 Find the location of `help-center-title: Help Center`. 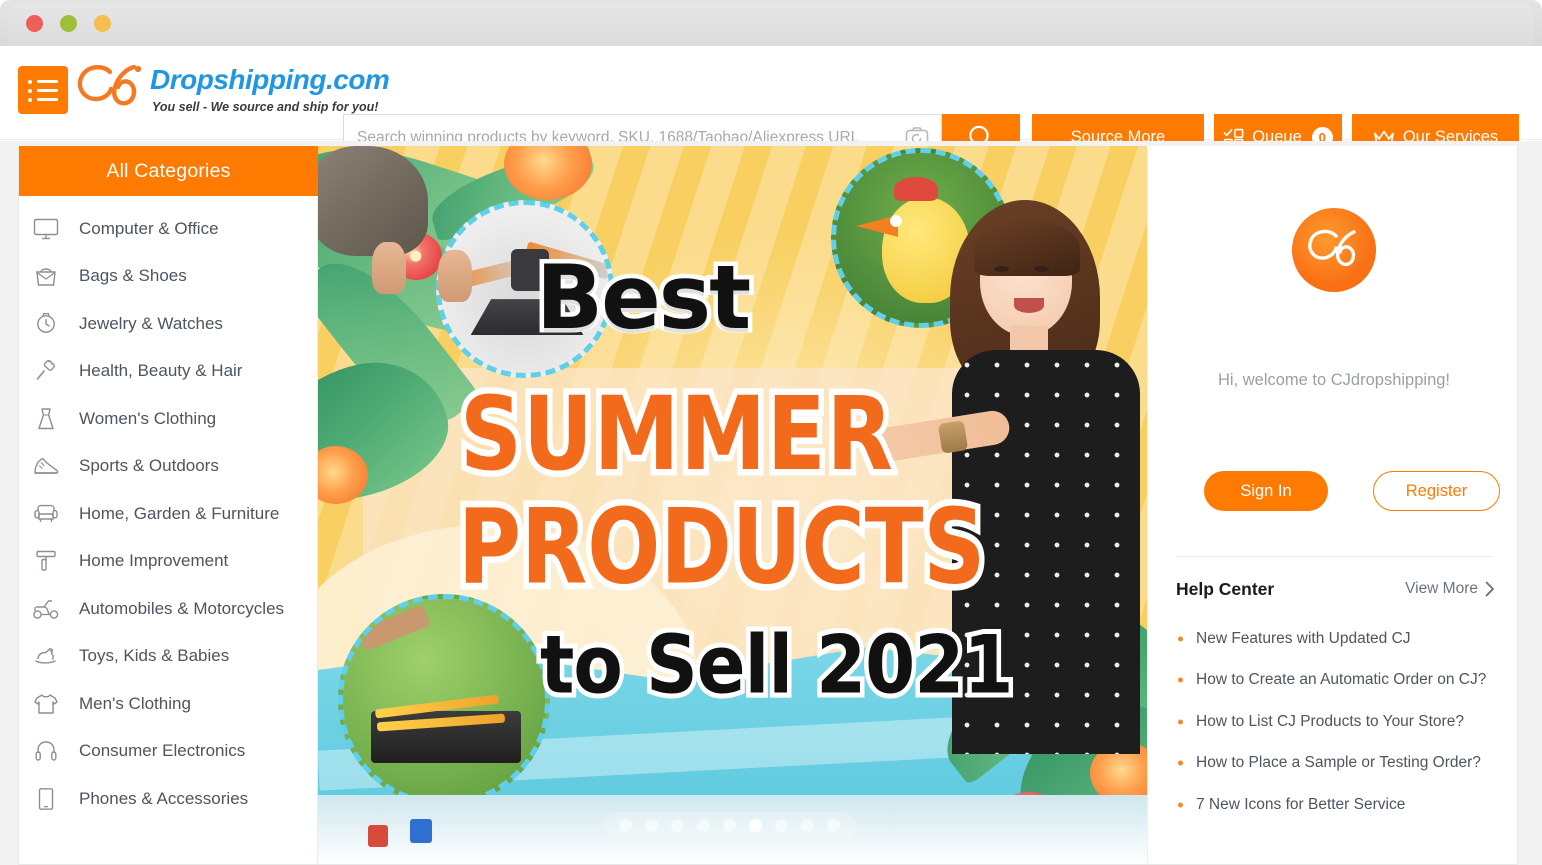

help-center-title: Help Center is located at coordinates (1225, 589).